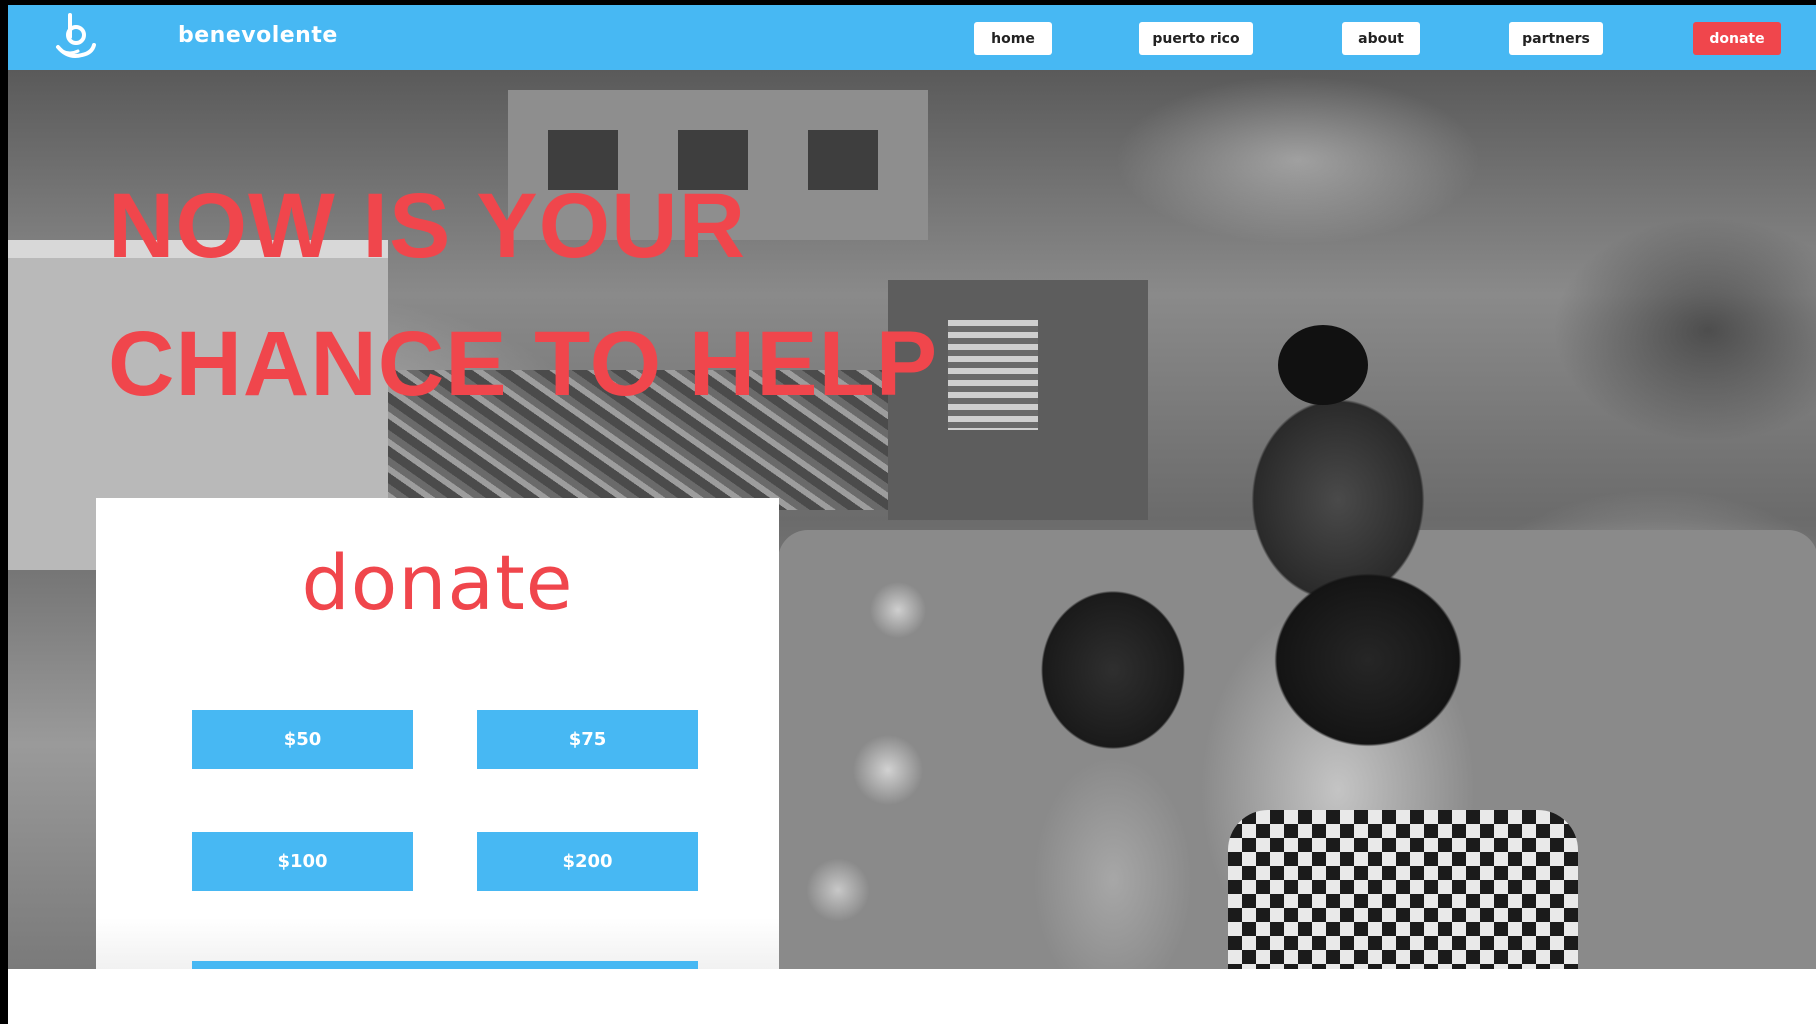 The image size is (1816, 1024). I want to click on checkered-shirt, so click(1403, 889).